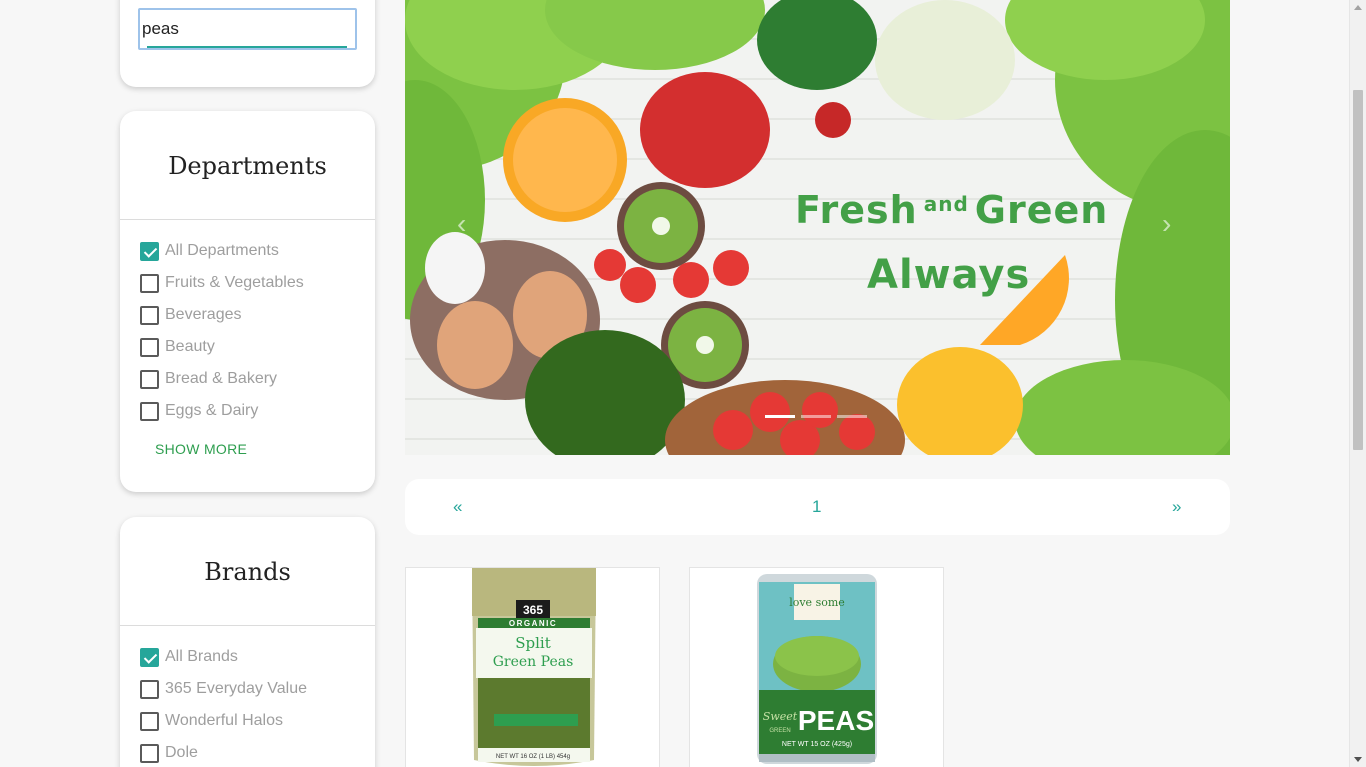 The image size is (1366, 767). What do you see at coordinates (817, 744) in the screenshot?
I see `product-net-weight: NET WT 15 OZ (425g)` at bounding box center [817, 744].